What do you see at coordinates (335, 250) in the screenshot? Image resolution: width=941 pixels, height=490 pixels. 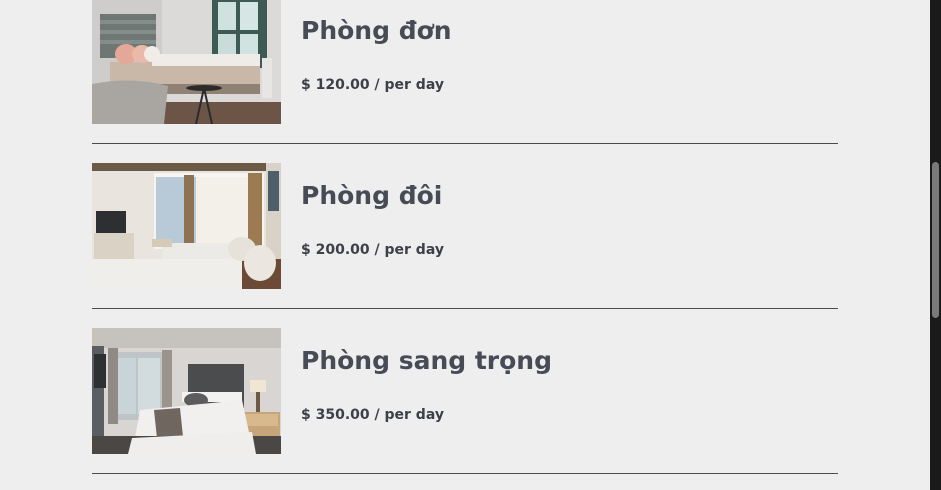 I see `price-amount: $ 200.00` at bounding box center [335, 250].